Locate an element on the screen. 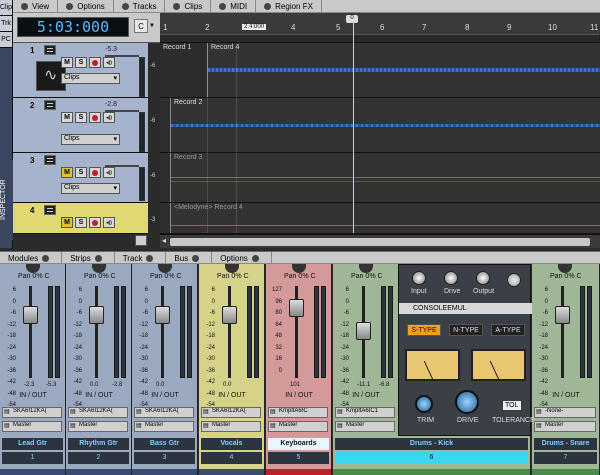  chevron-down-icon: ▼ is located at coordinates (152, 26).